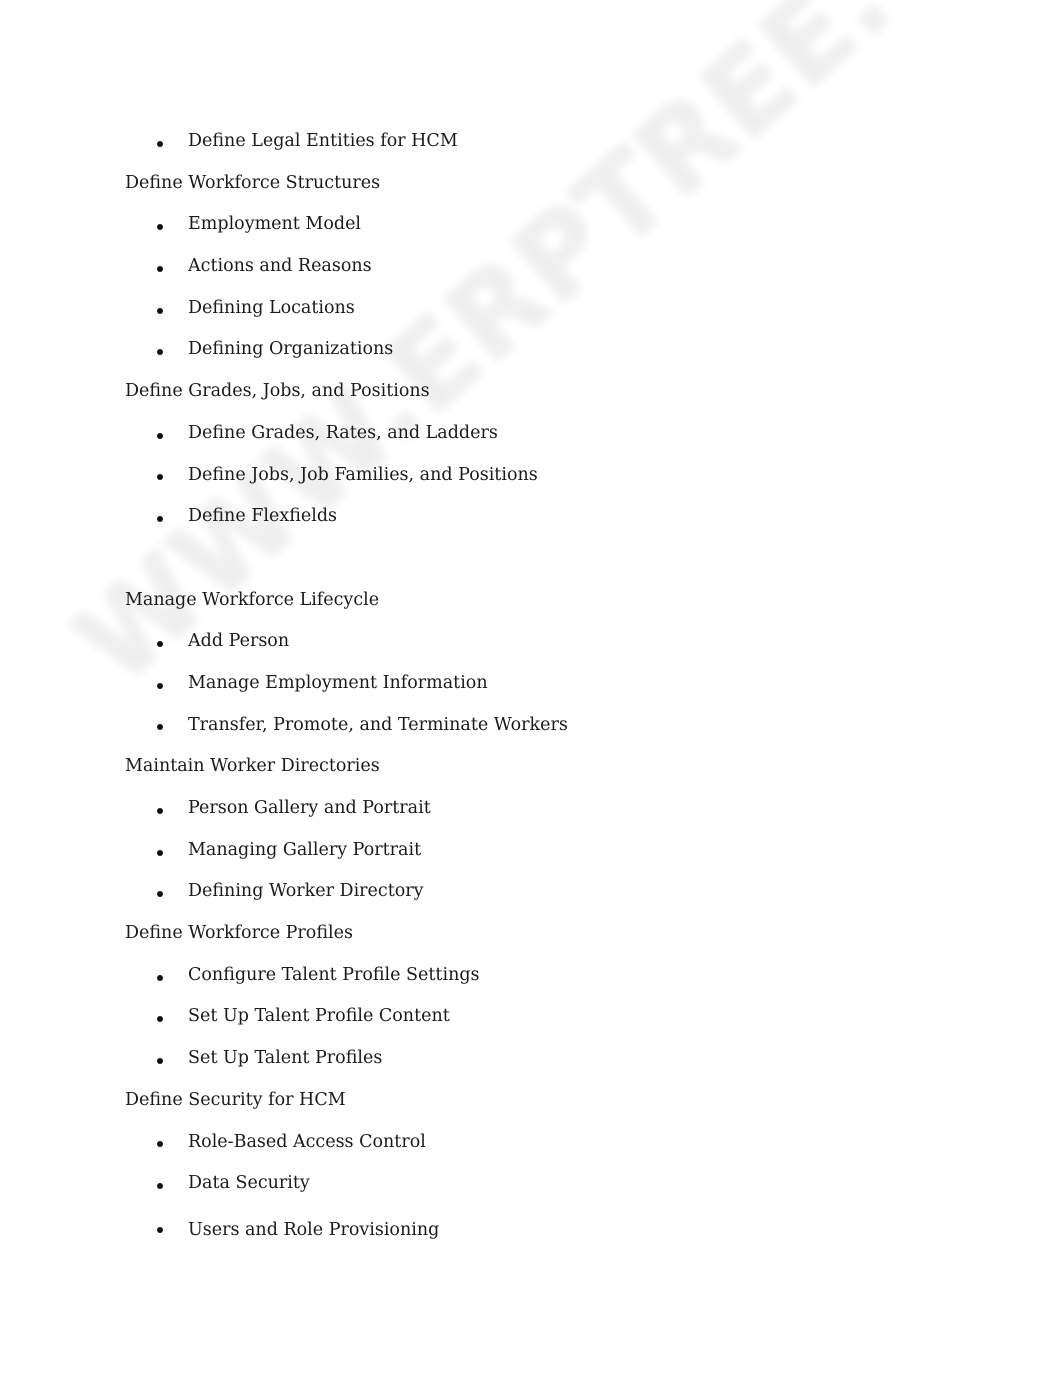 Image resolution: width=1062 pixels, height=1377 pixels. Describe the element at coordinates (275, 224) in the screenshot. I see `bullet-label: Employment Model` at that location.